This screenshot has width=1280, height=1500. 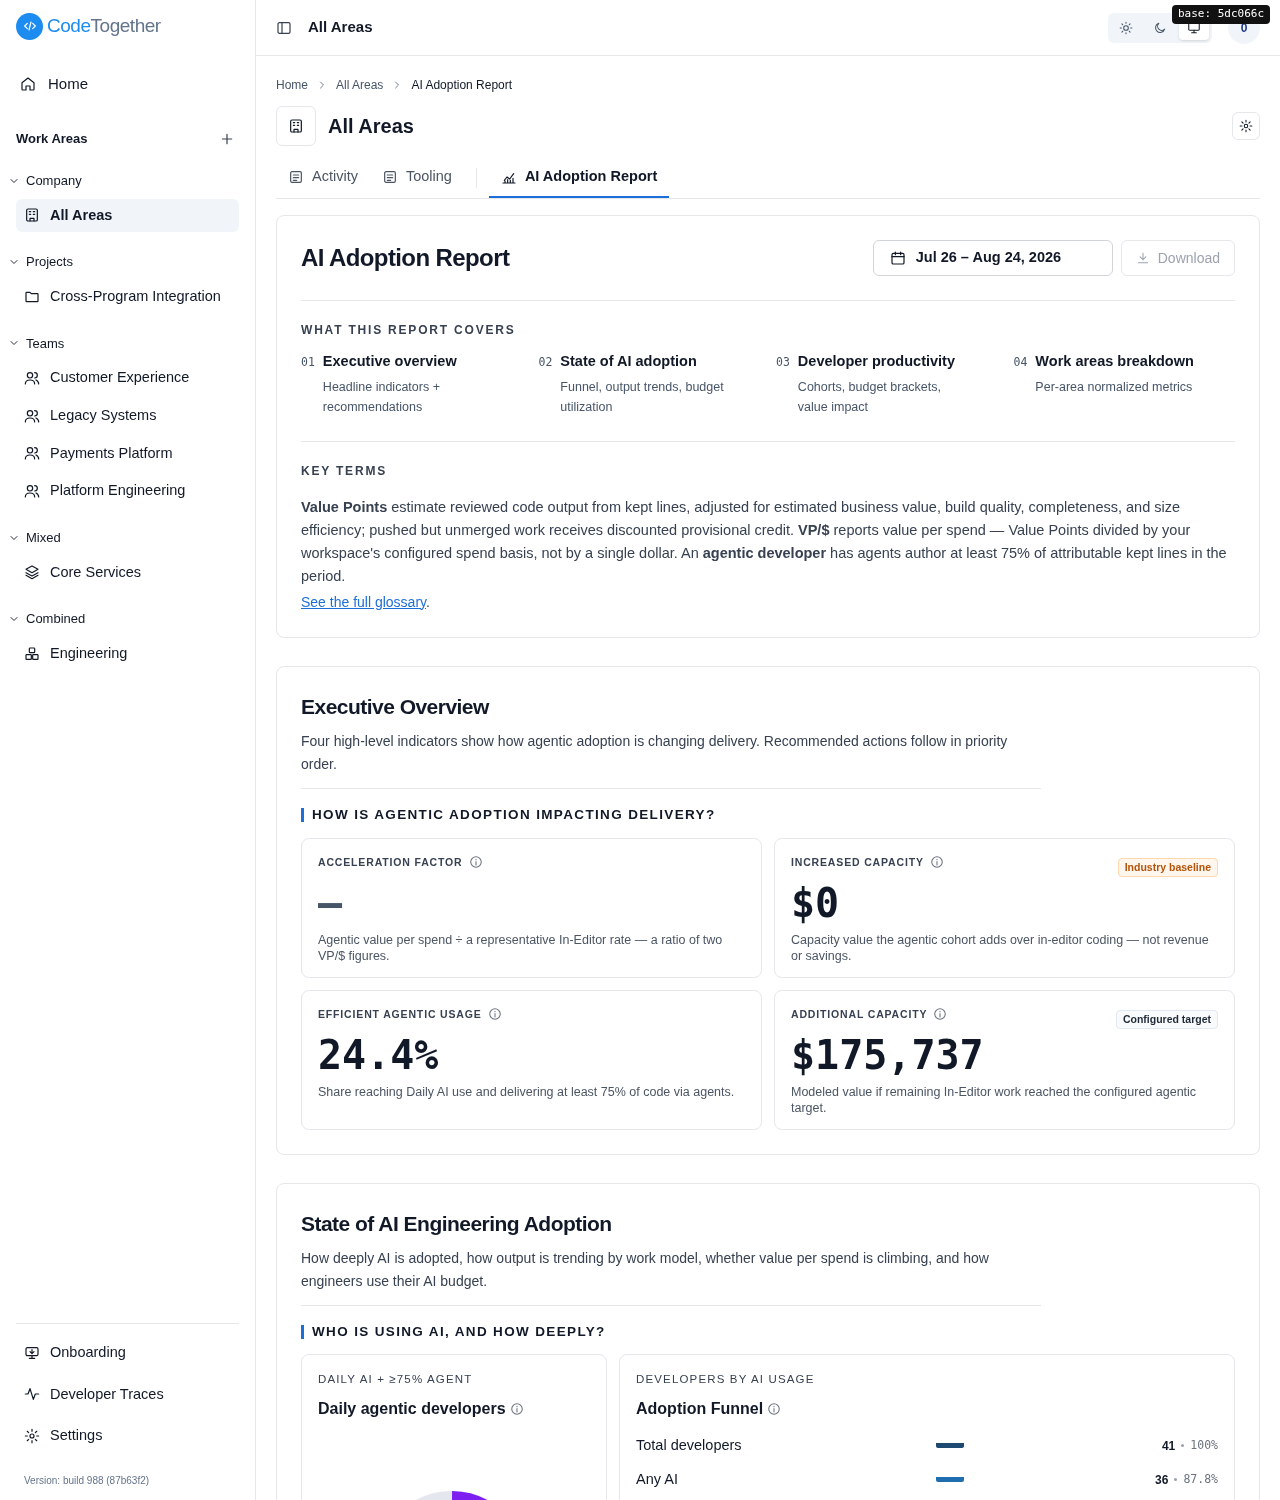 I want to click on card-eyebrow: DEVELOPERS BY AI USAGE, so click(x=726, y=1380).